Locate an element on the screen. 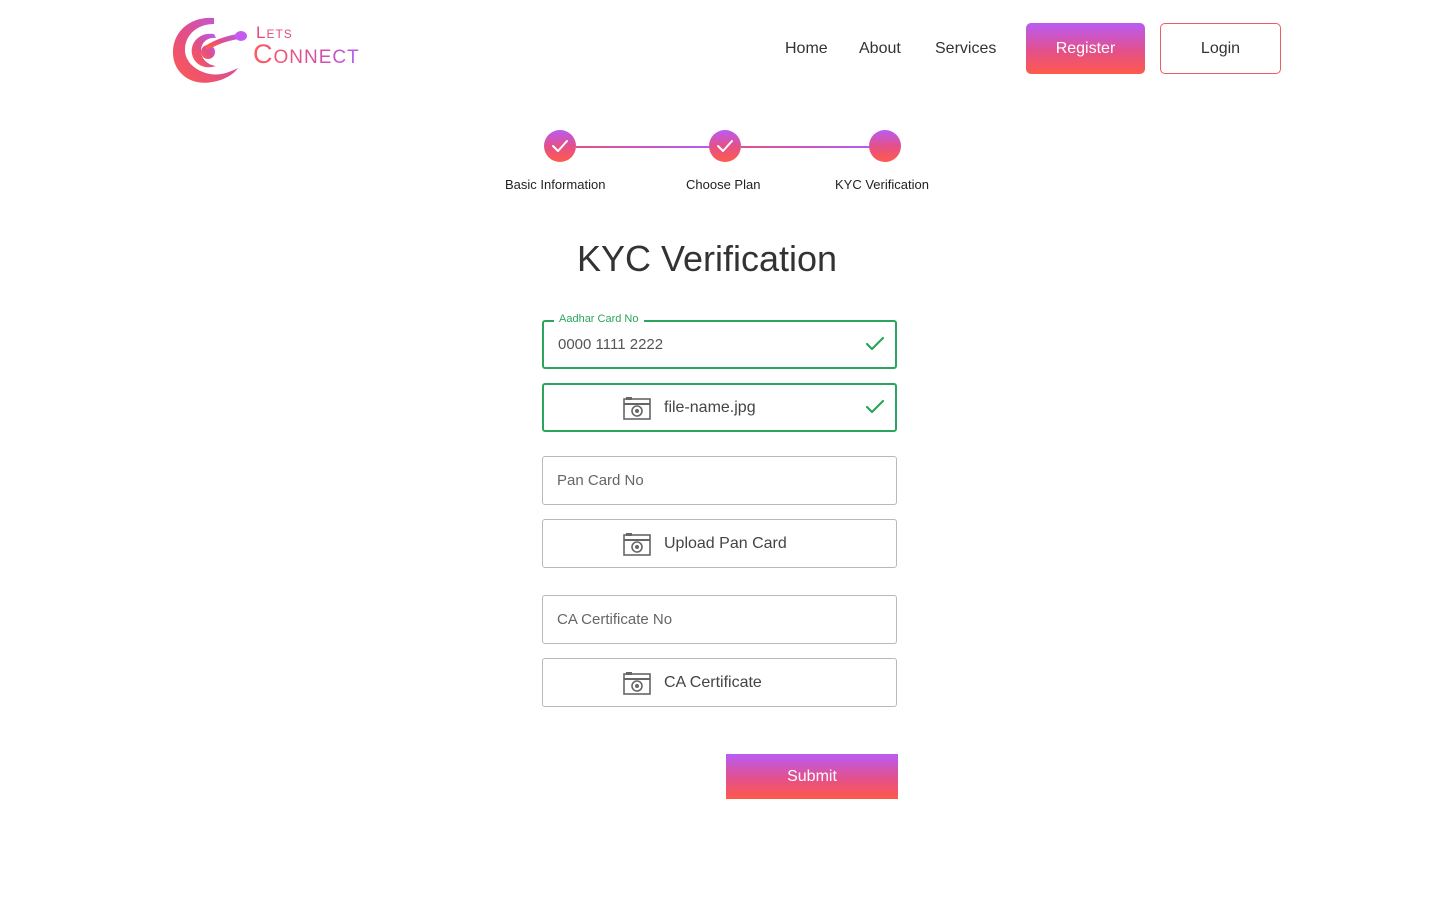 This screenshot has width=1440, height=900. ca-certificate-input is located at coordinates (702, 619).